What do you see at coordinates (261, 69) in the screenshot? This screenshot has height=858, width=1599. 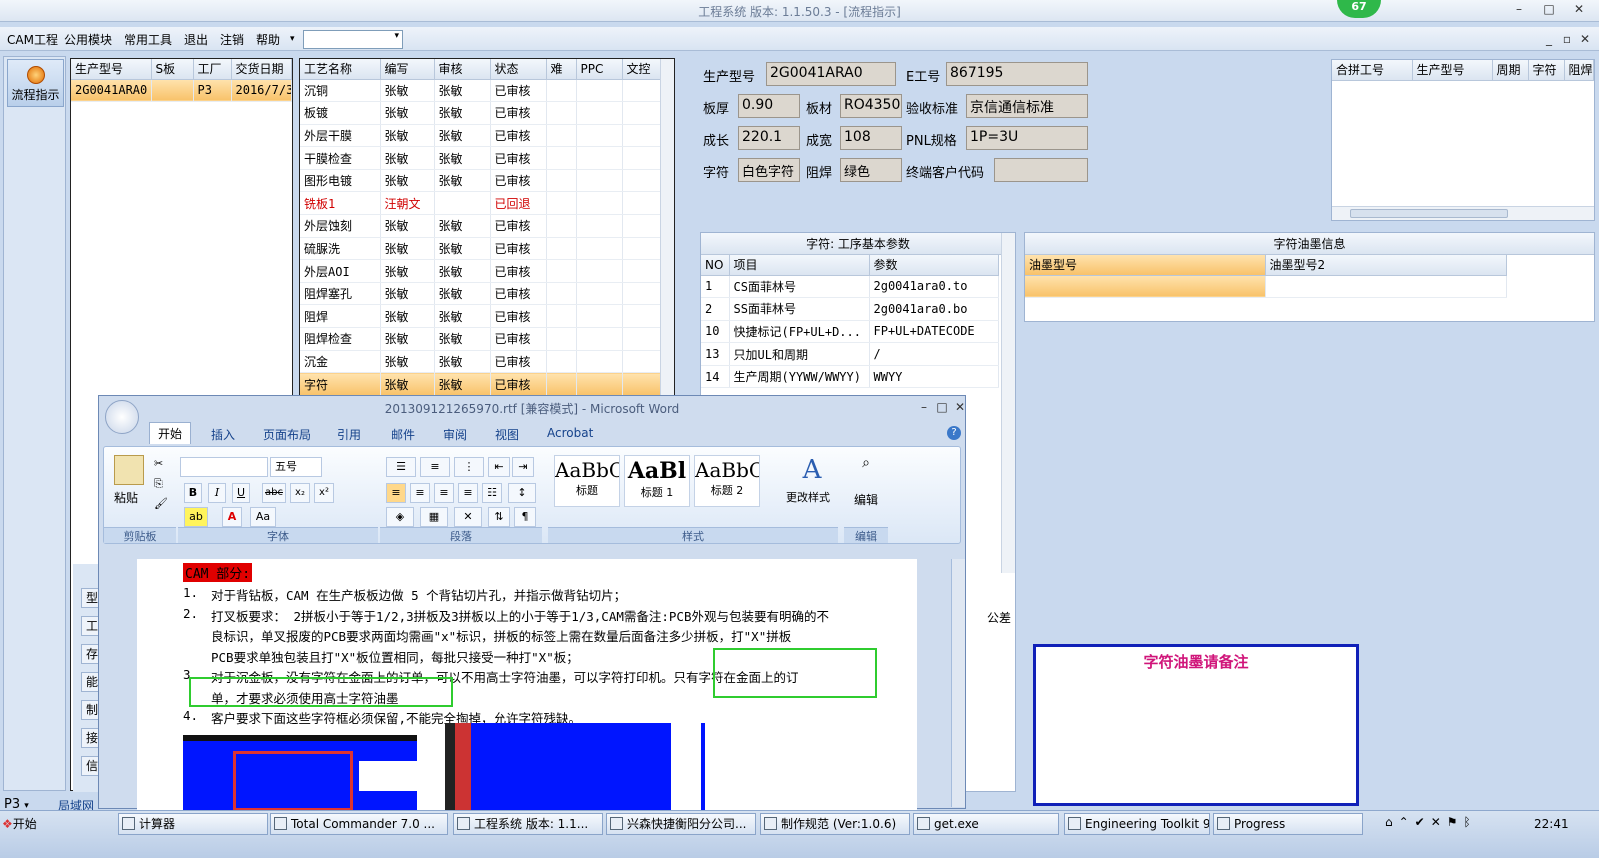 I see `col-delivery: 交货日期` at bounding box center [261, 69].